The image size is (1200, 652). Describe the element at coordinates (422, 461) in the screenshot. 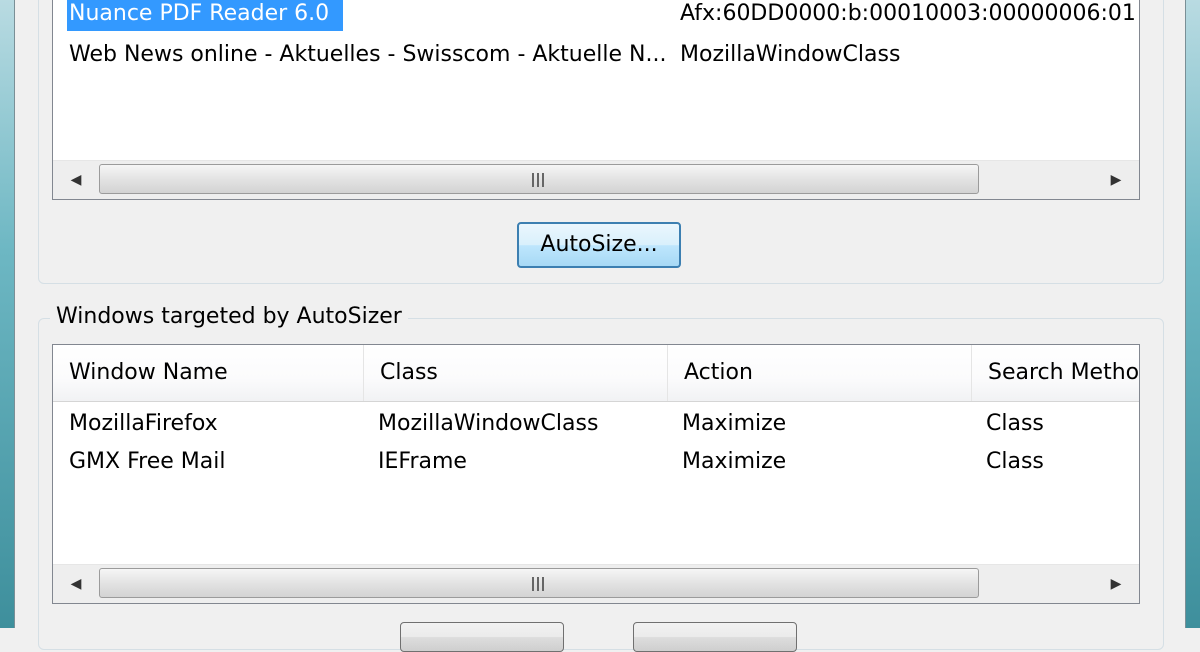

I see `class-cell: IEFrame` at that location.